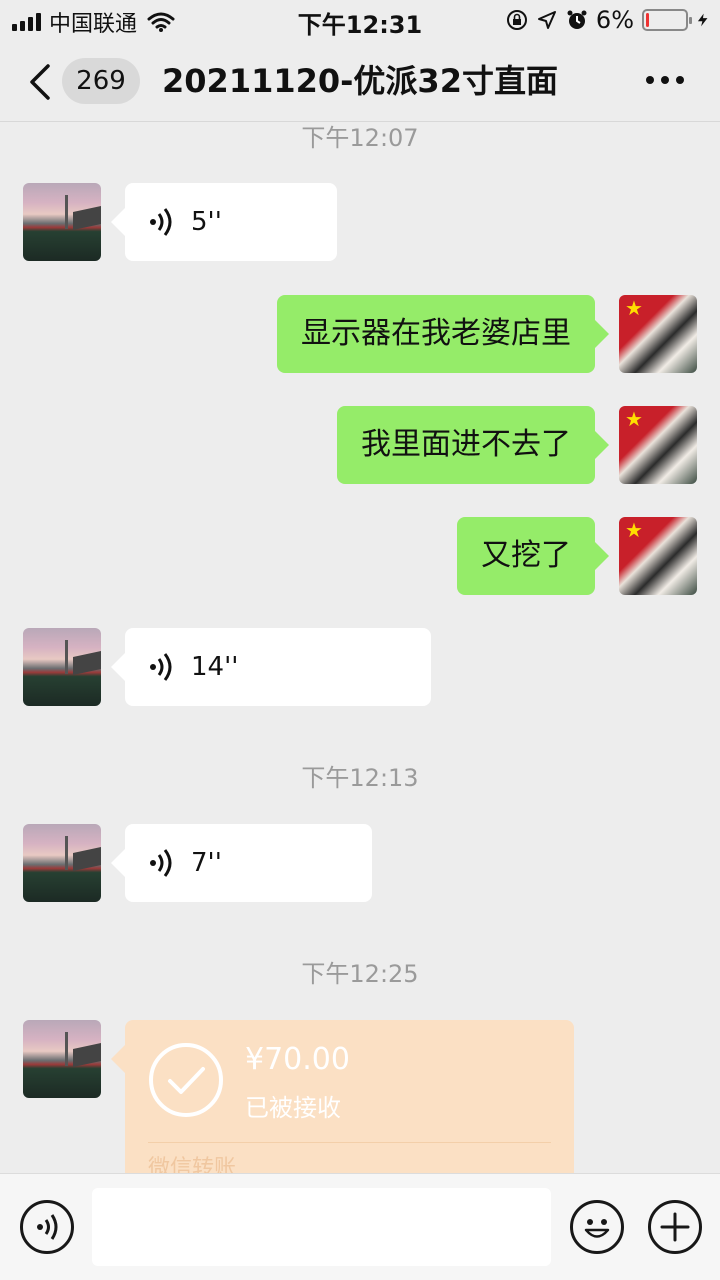 This screenshot has width=720, height=1280. I want to click on status-right: 6%, so click(608, 20).